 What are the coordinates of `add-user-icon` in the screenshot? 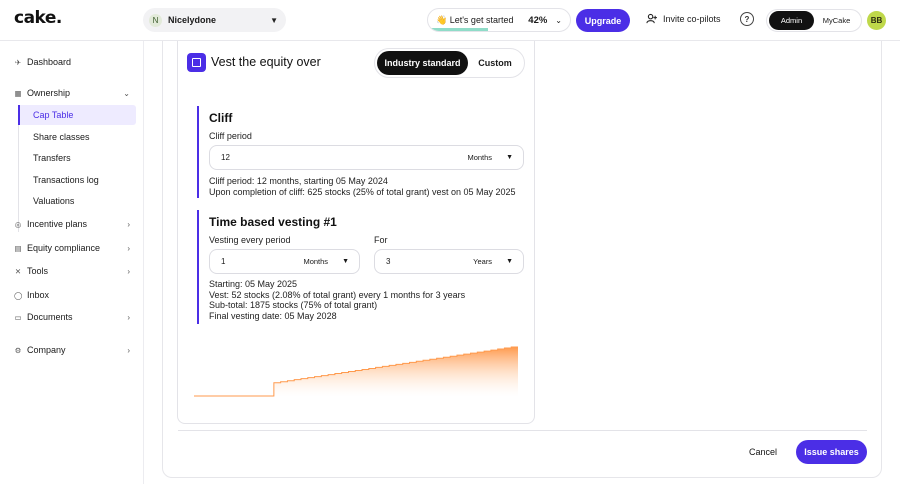 It's located at (651, 18).